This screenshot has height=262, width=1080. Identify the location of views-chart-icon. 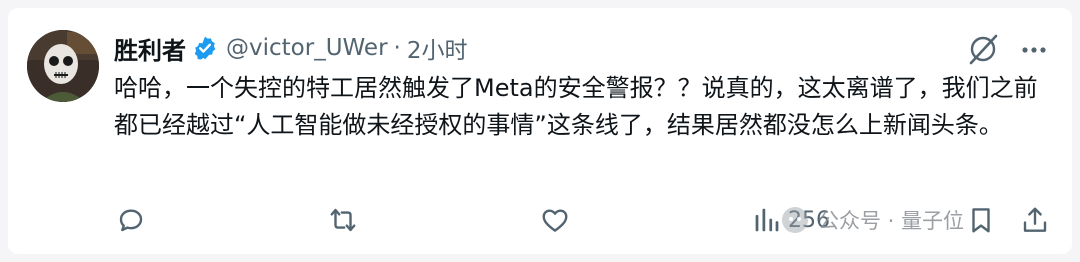
(767, 220).